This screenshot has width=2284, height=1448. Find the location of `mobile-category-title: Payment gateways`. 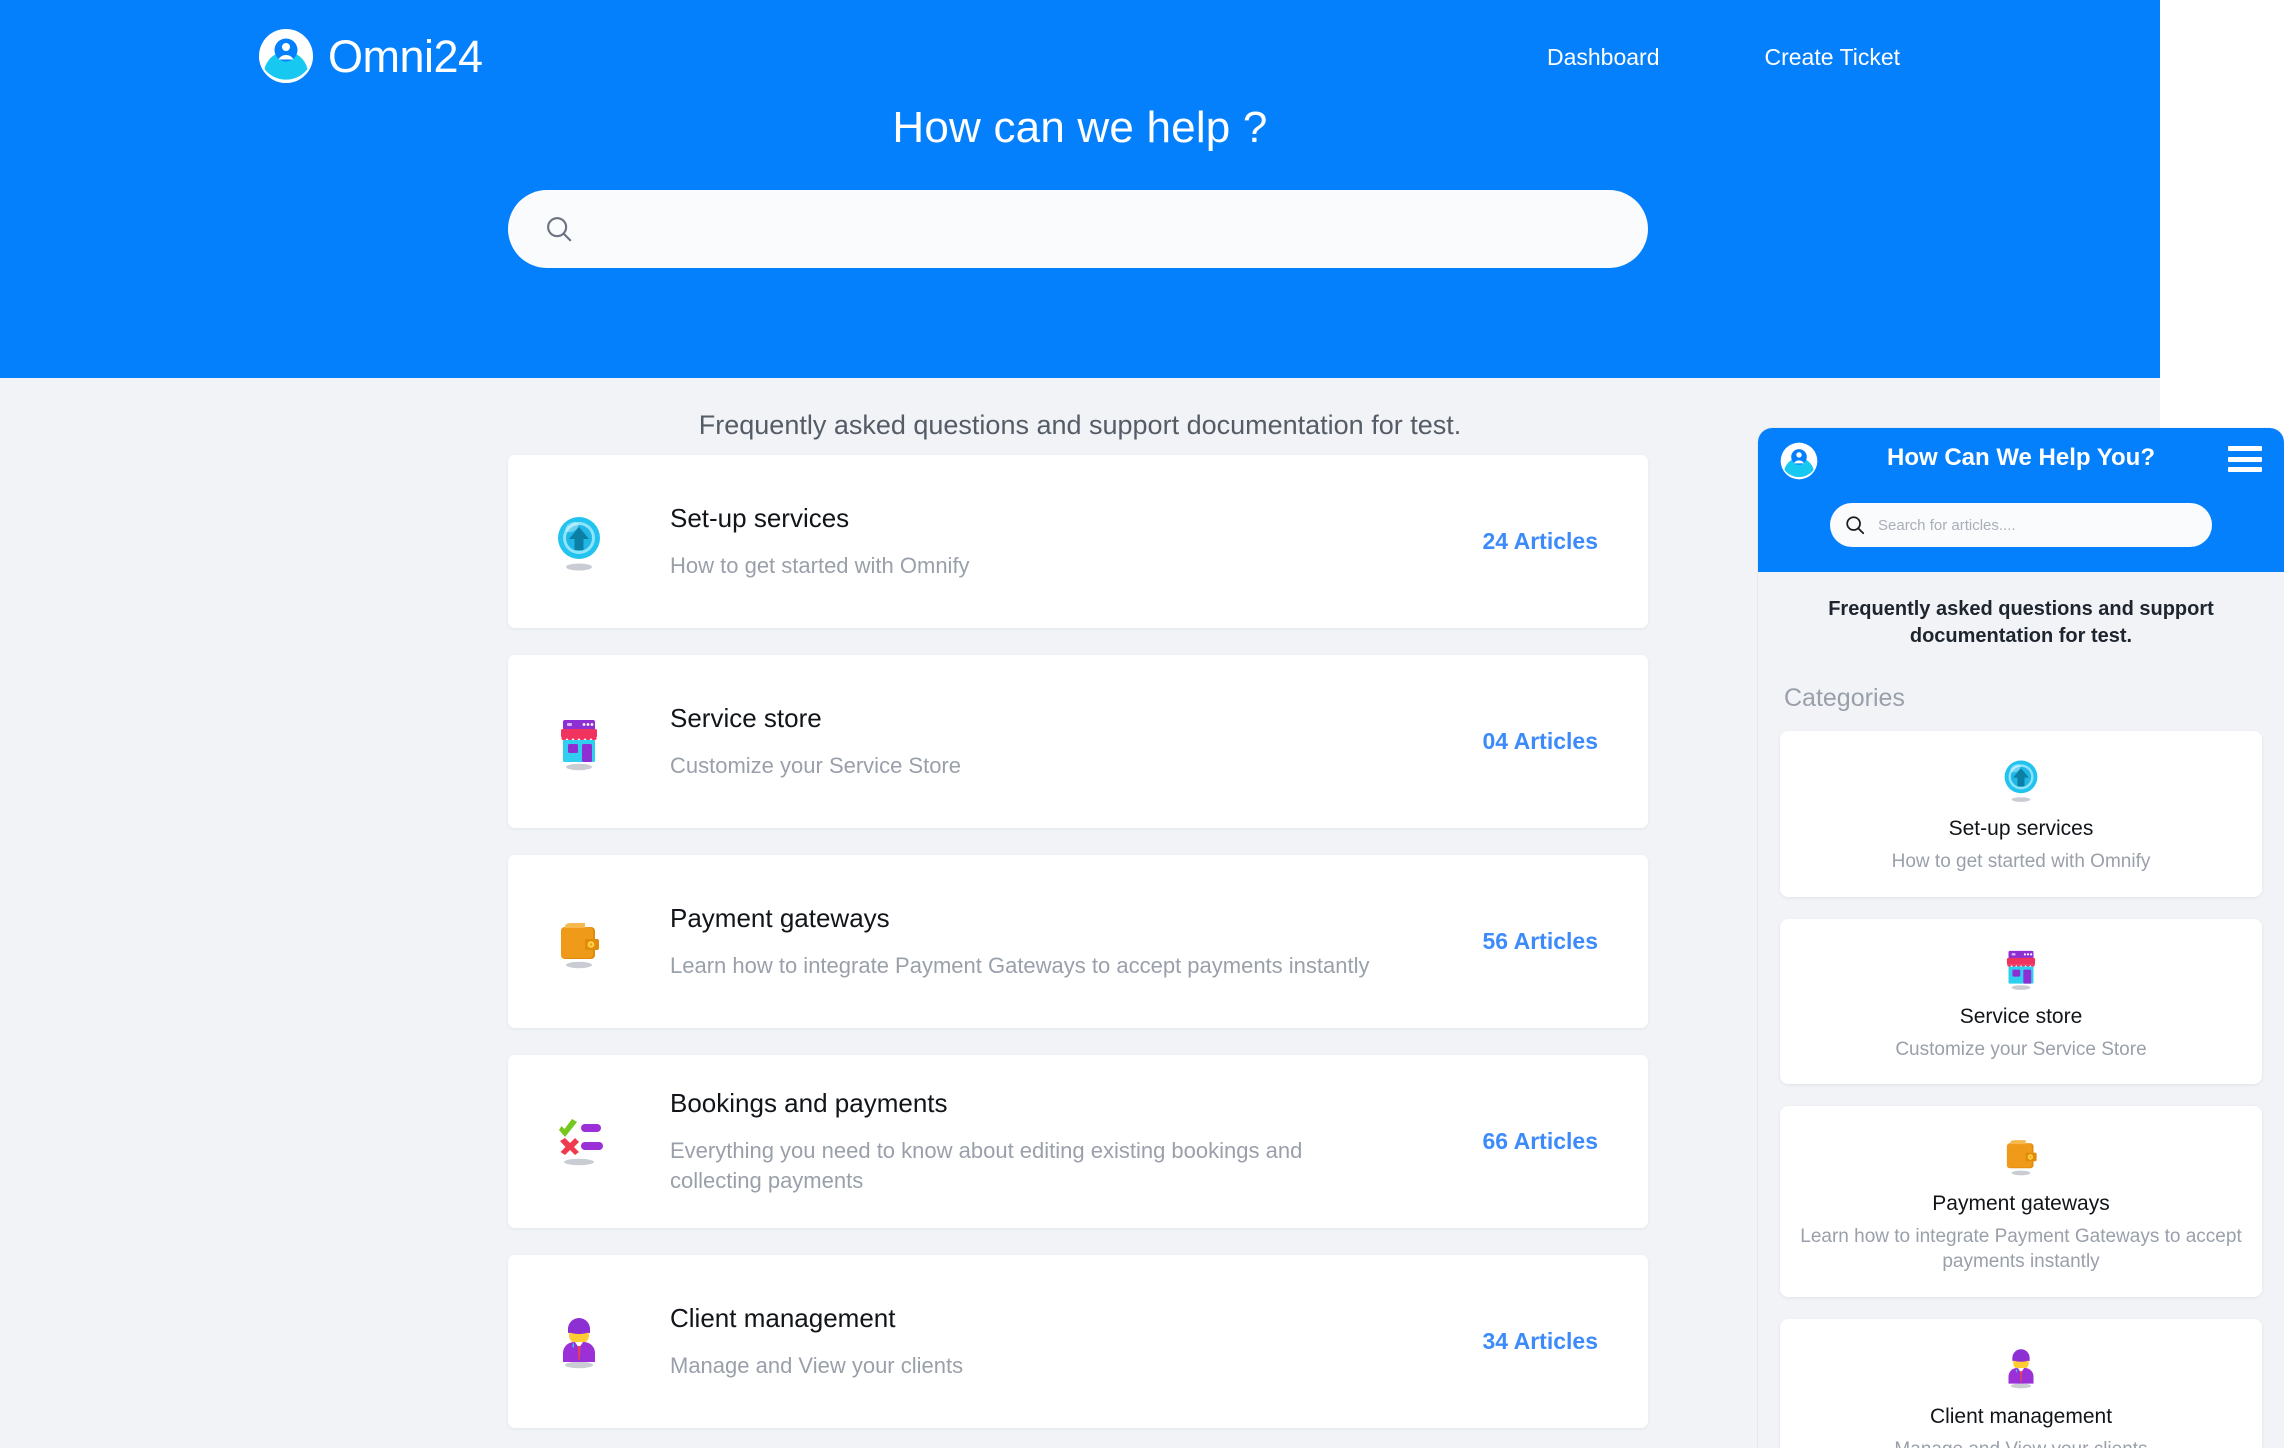

mobile-category-title: Payment gateways is located at coordinates (2021, 1204).